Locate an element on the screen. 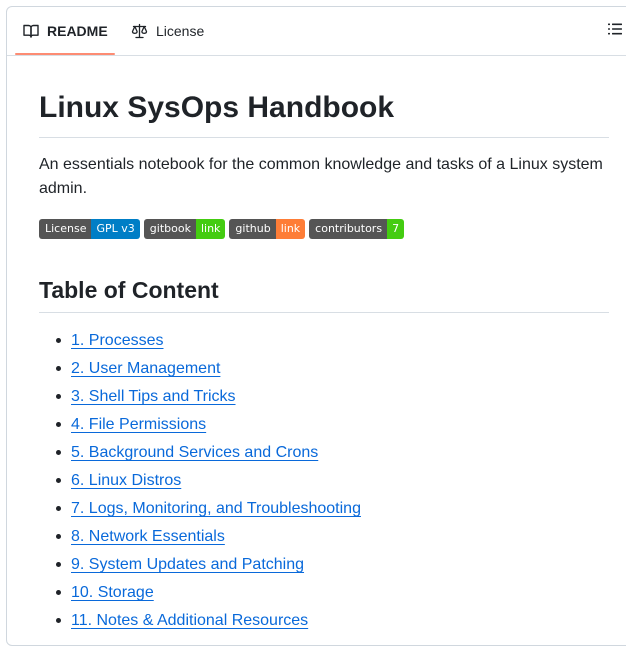 The width and height of the screenshot is (626, 646). github-badge: github link is located at coordinates (267, 229).